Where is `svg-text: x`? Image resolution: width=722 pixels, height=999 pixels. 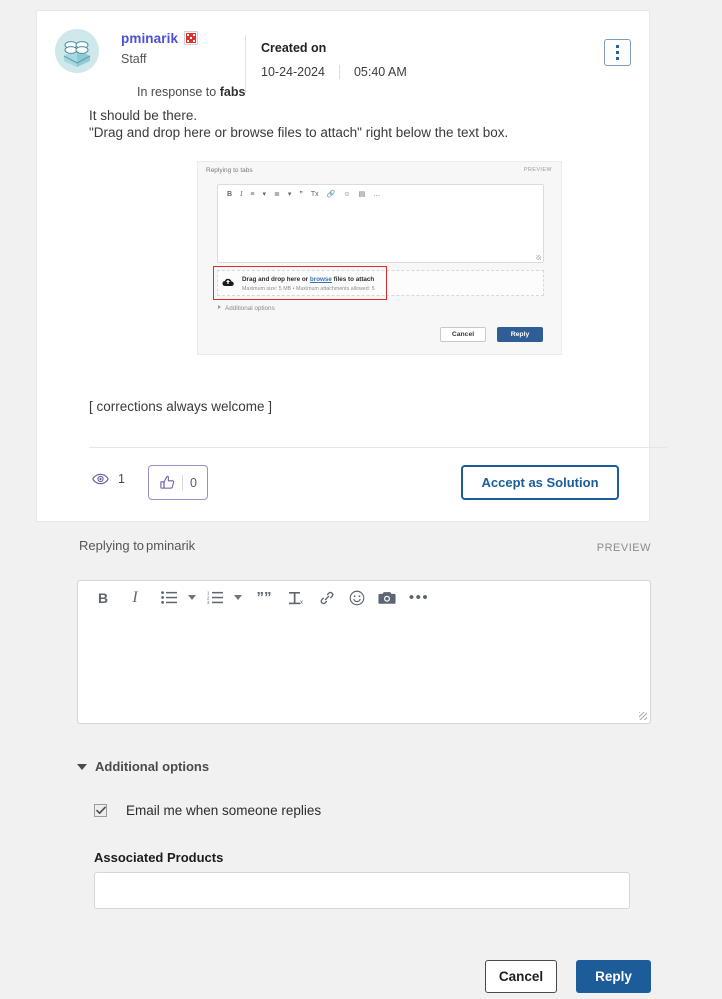 svg-text: x is located at coordinates (301, 602).